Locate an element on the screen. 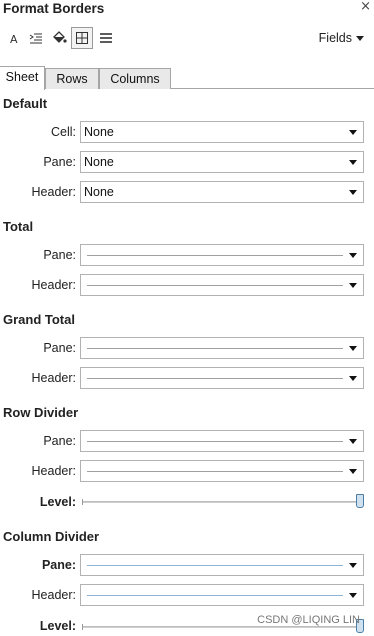 The image size is (374, 636). section-grand-total-title: Grand Total is located at coordinates (39, 319).